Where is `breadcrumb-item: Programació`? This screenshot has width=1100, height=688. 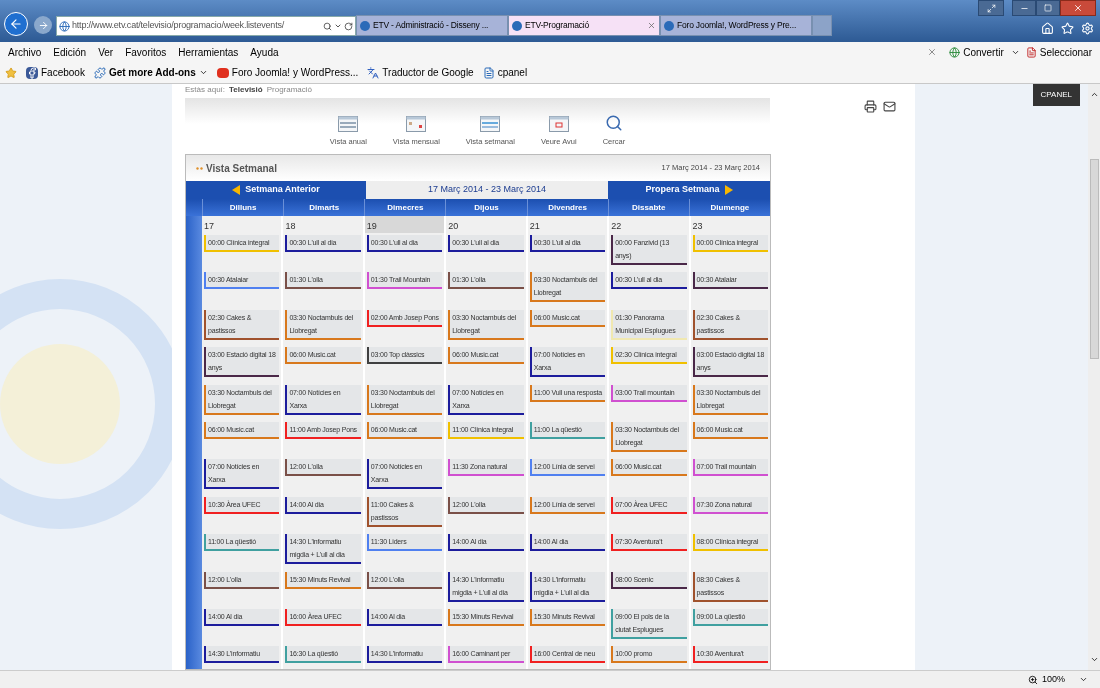
breadcrumb-item: Programació is located at coordinates (289, 90).